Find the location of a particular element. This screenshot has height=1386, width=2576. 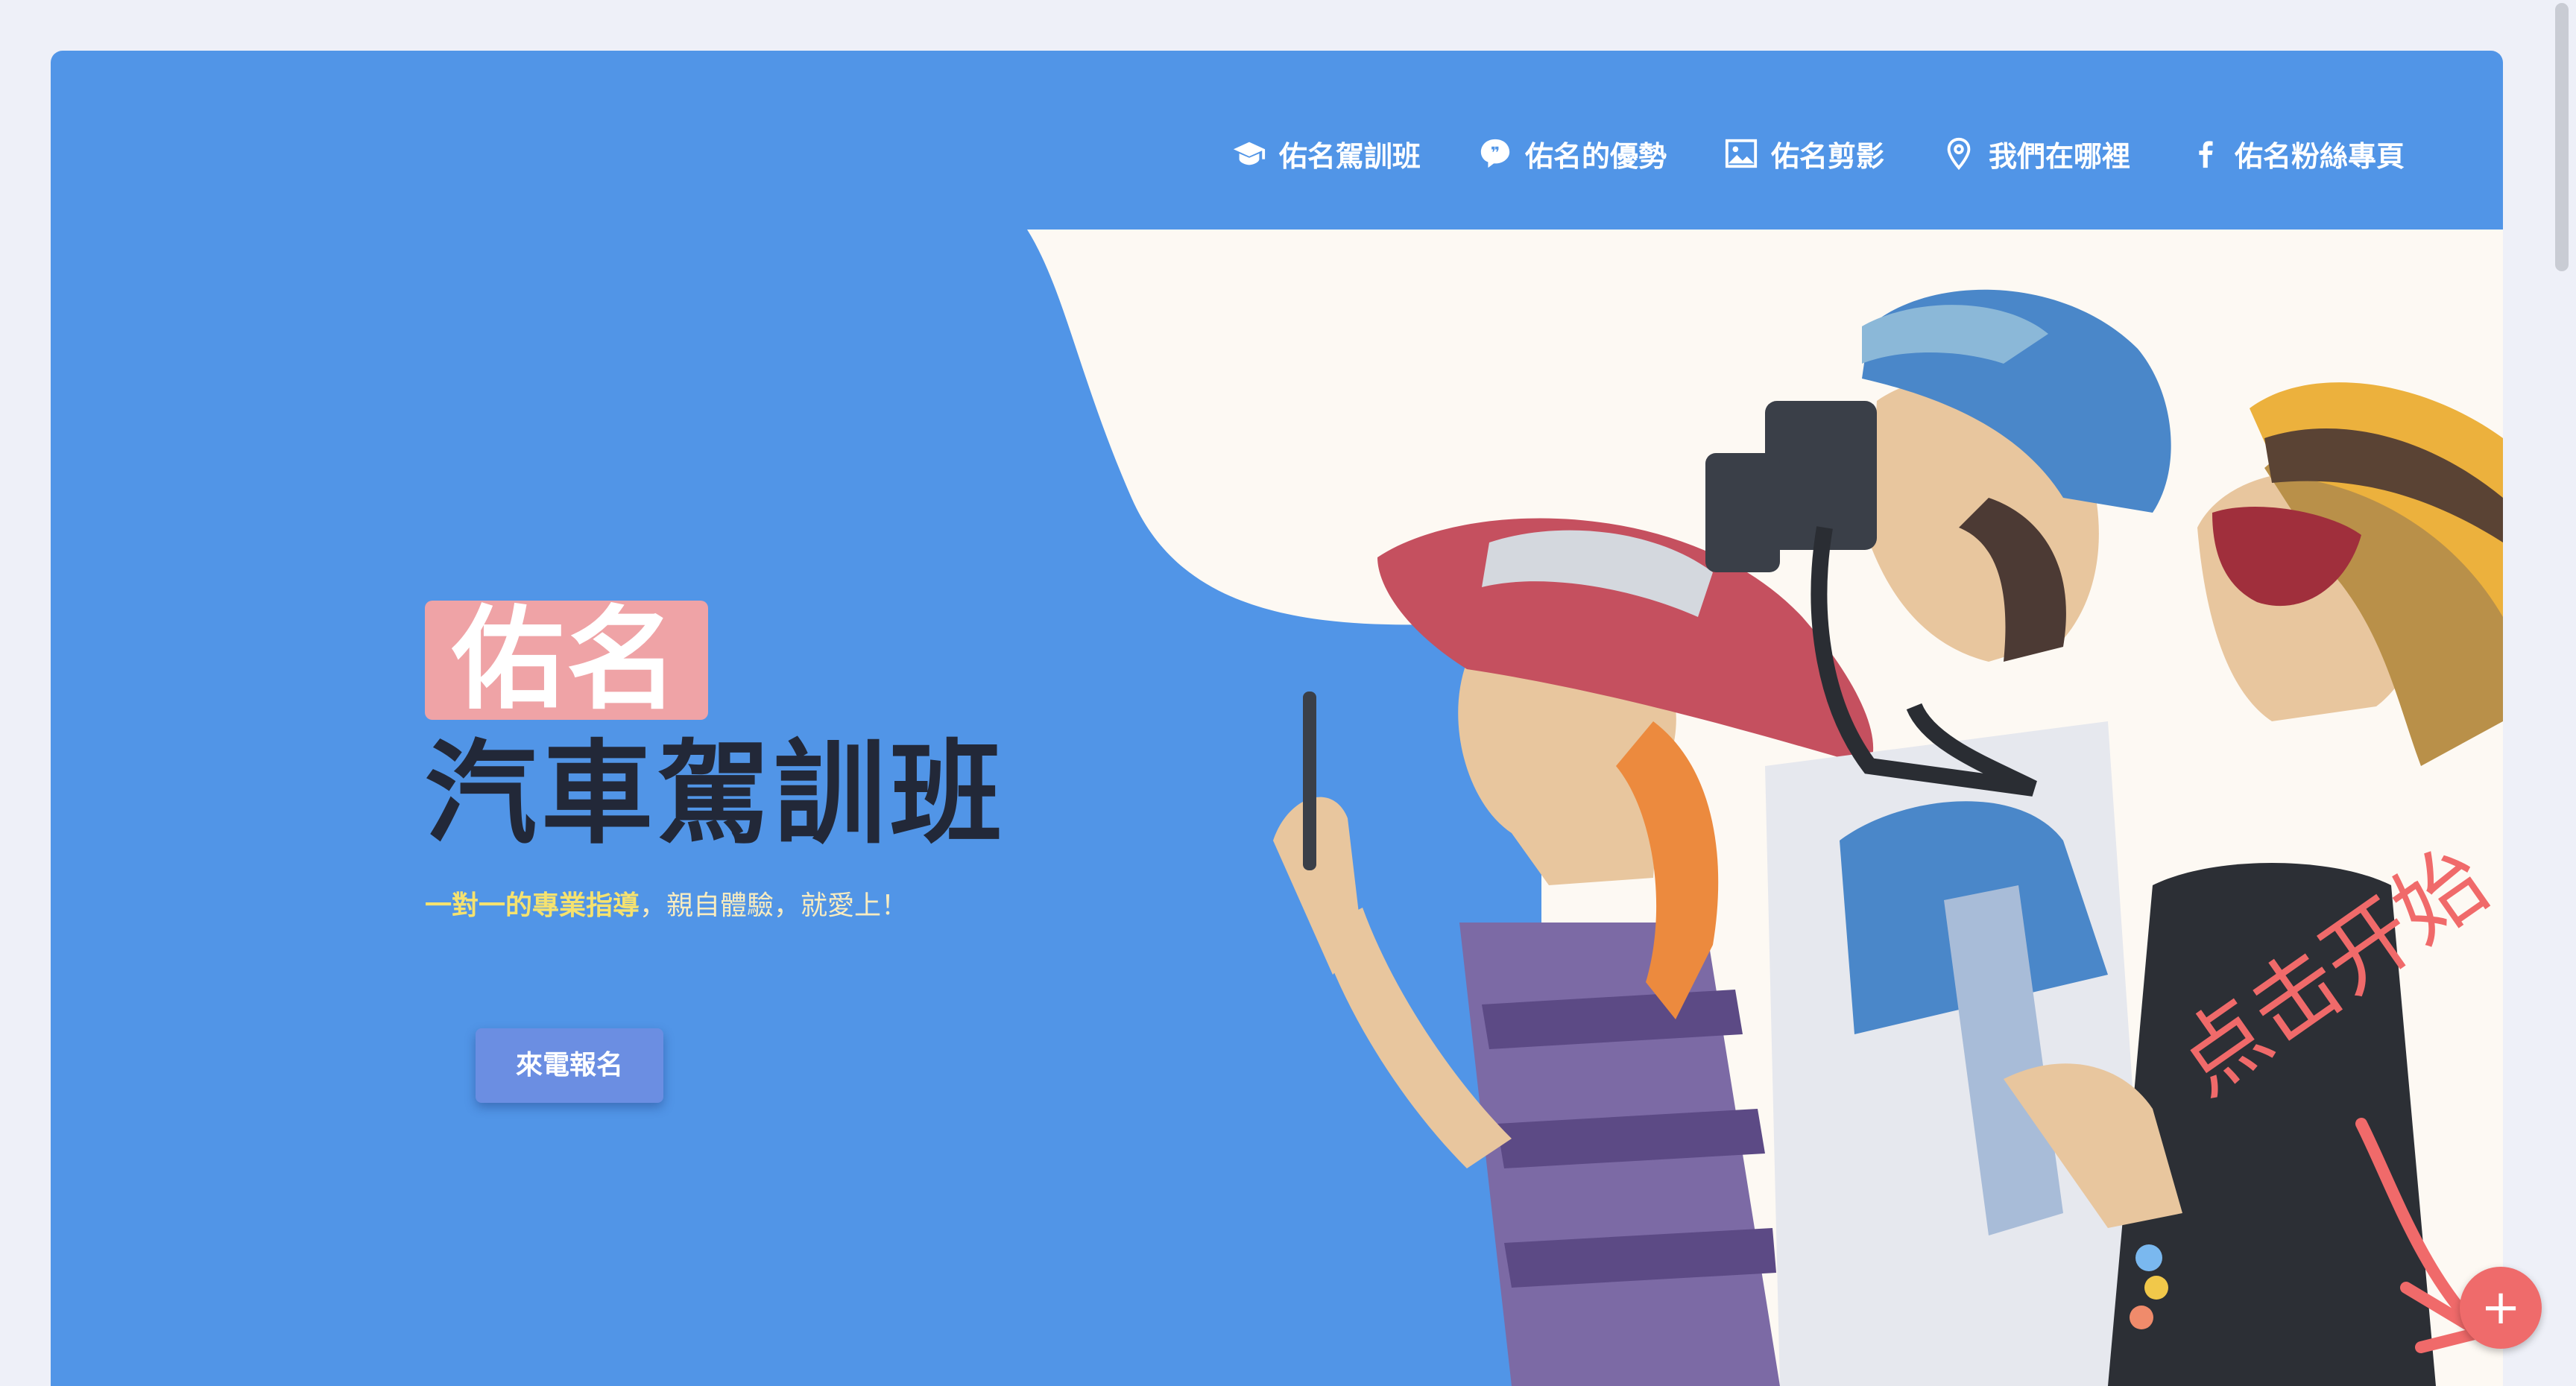

top-navigation: 佑名駕訓班 ❞ 佑名的優勢 佑名剪影 我們在哪裡 佑名粉絲專頁 is located at coordinates (1818, 153).